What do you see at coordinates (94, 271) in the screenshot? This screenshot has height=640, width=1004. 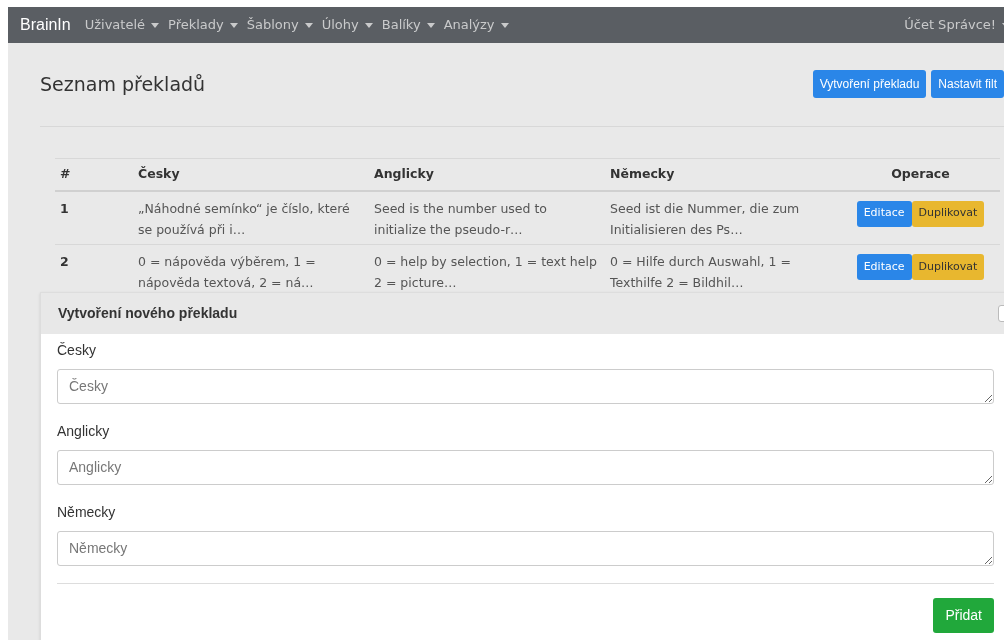 I see `table-cell: 2` at bounding box center [94, 271].